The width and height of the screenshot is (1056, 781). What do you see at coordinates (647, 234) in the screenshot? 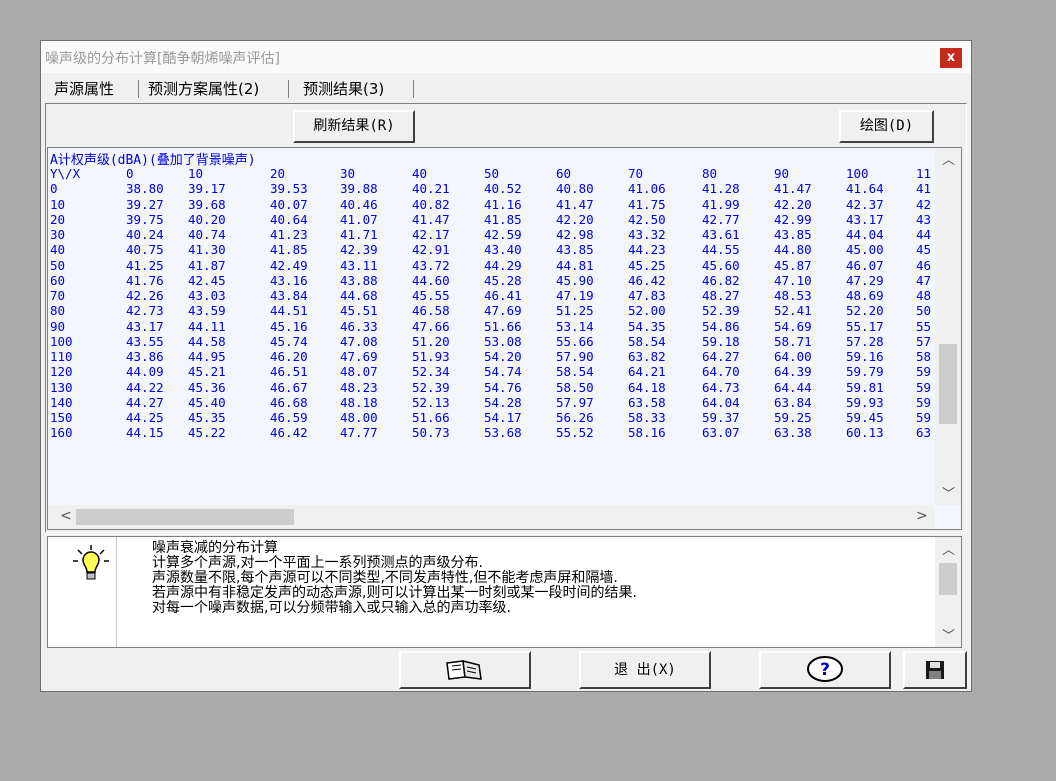
I see `table-cell: 43.32` at bounding box center [647, 234].